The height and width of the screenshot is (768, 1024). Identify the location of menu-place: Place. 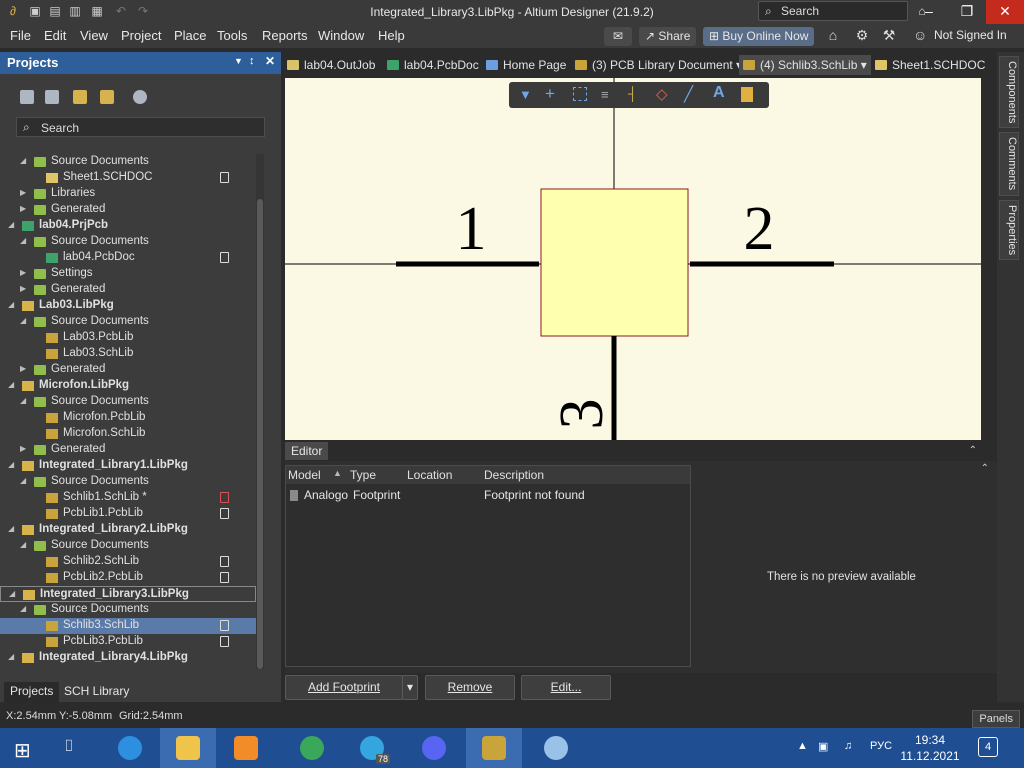
(190, 35).